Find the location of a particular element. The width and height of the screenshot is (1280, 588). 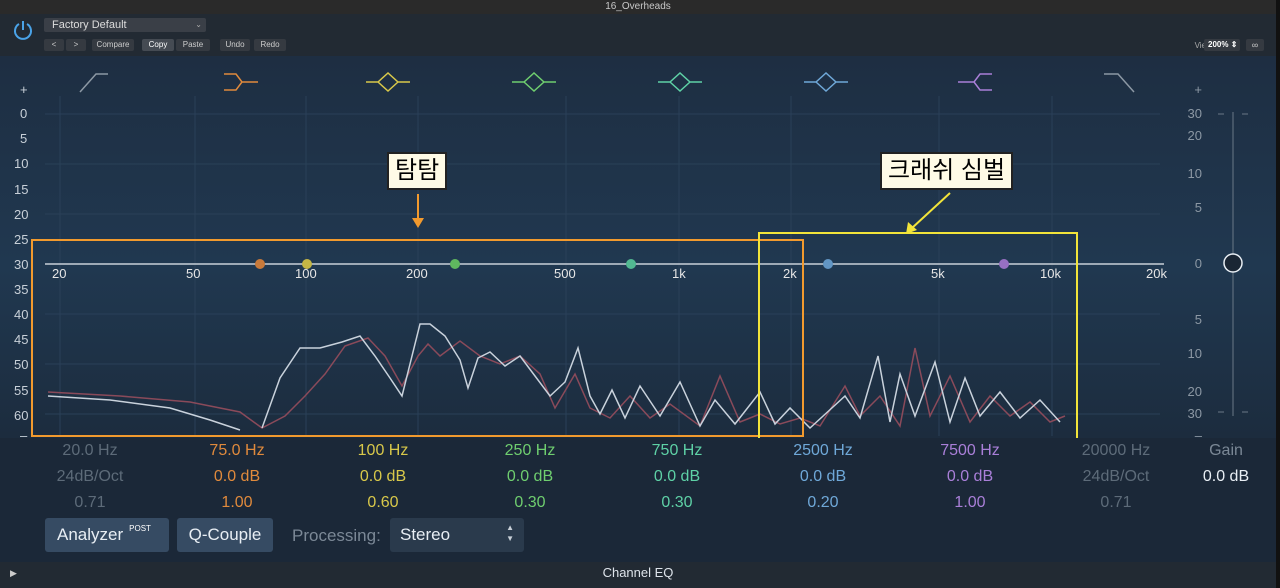

db-scale-left-label: 55 is located at coordinates (21, 390).